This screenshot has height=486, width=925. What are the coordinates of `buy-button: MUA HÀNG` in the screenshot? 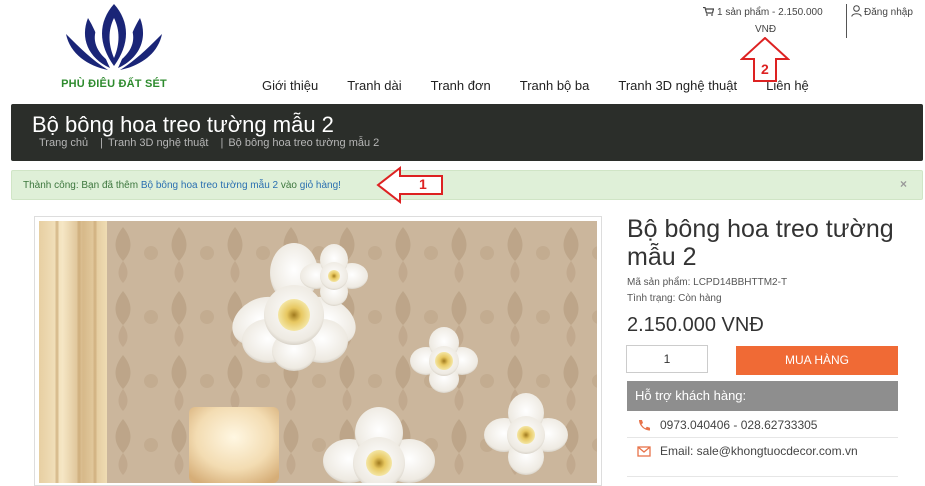 It's located at (817, 360).